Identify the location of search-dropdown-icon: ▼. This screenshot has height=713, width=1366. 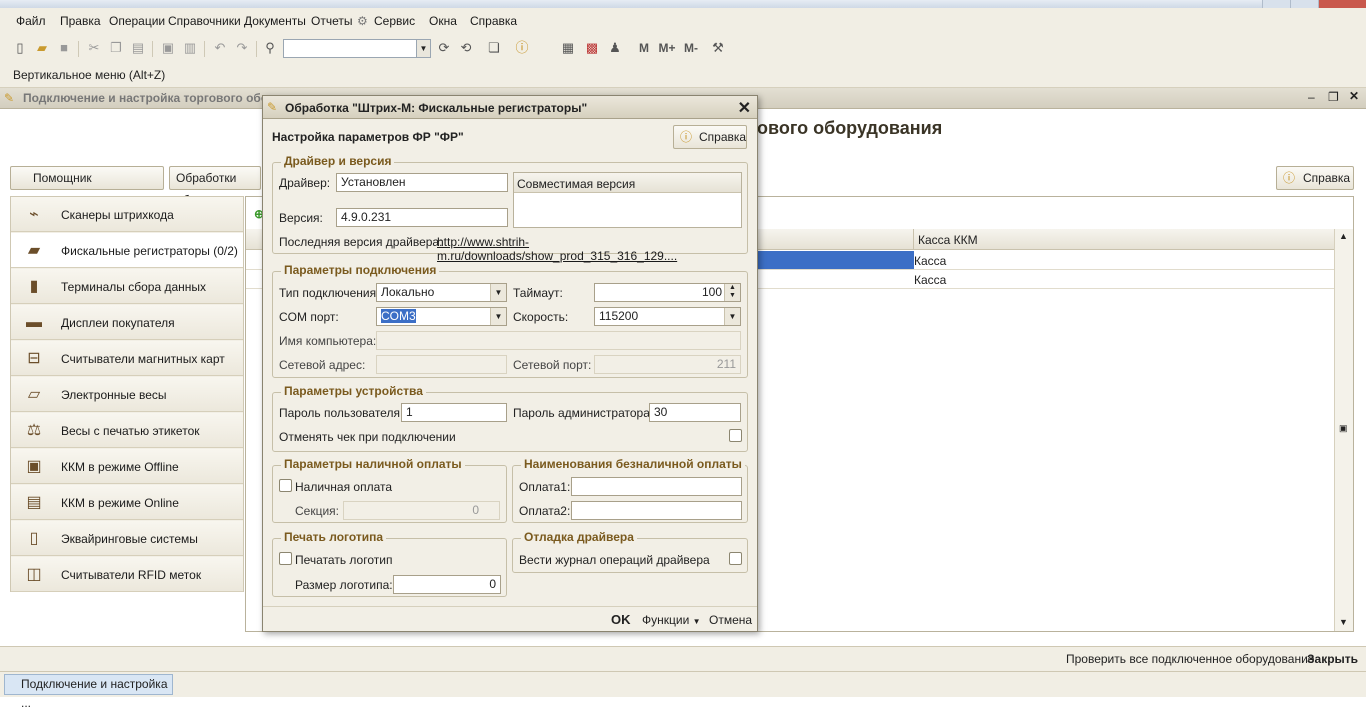
(423, 48).